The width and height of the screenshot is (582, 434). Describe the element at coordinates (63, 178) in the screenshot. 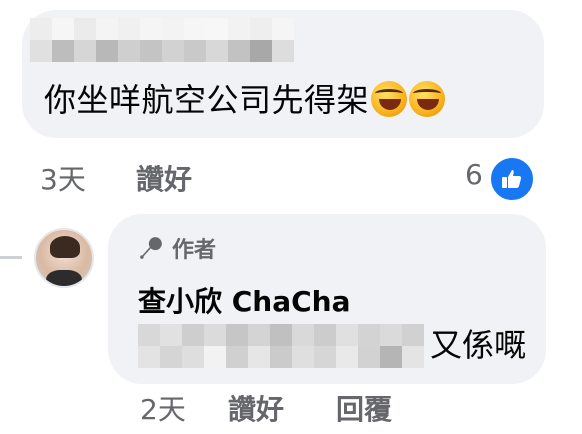

I see `comment-timestamp: 3天` at that location.